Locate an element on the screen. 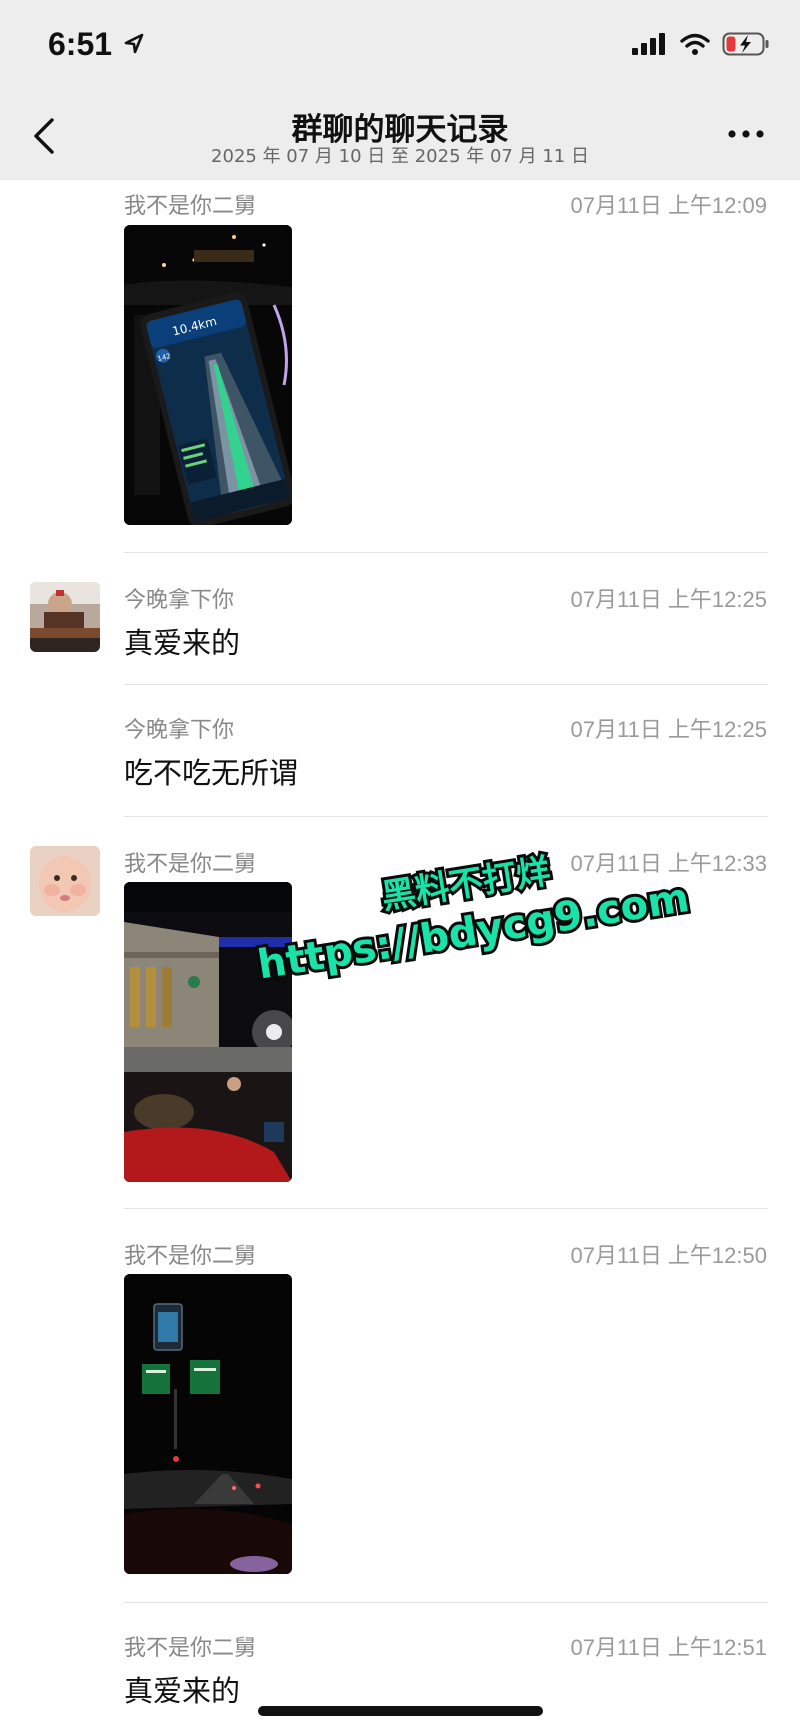 The image size is (800, 1732). date-range: 2025 年 07 月 10 日 至 2025 年 07 月 11 日 is located at coordinates (400, 156).